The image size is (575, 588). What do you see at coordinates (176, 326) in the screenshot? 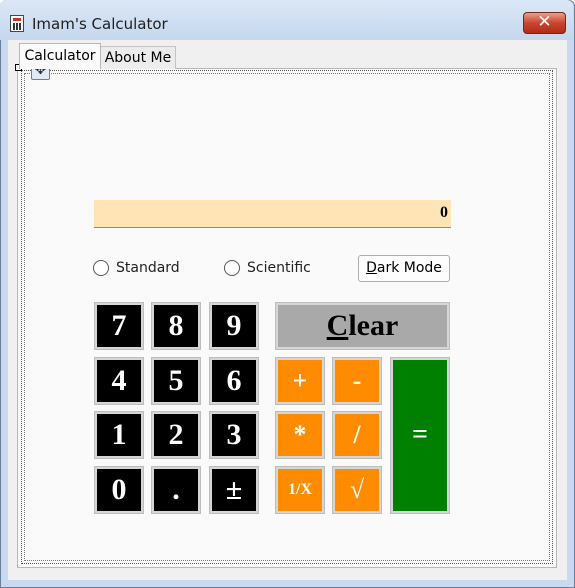
I see `key-8: 8` at bounding box center [176, 326].